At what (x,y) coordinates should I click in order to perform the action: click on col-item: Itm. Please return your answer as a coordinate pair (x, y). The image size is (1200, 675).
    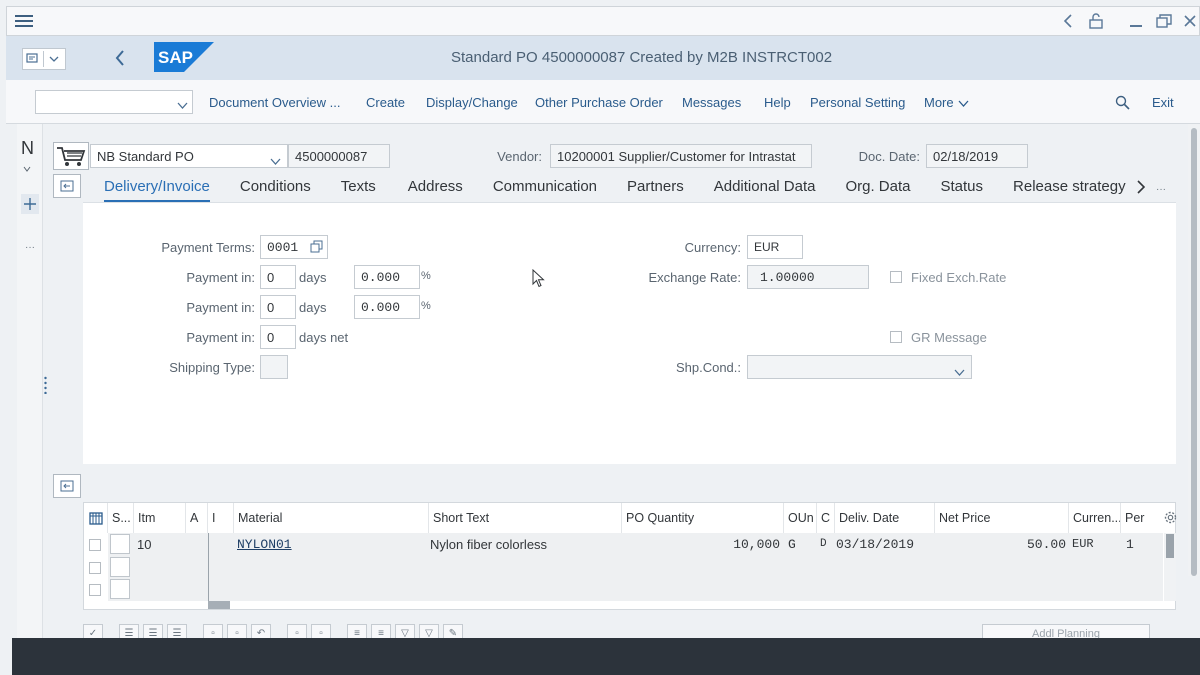
    Looking at the image, I should click on (160, 518).